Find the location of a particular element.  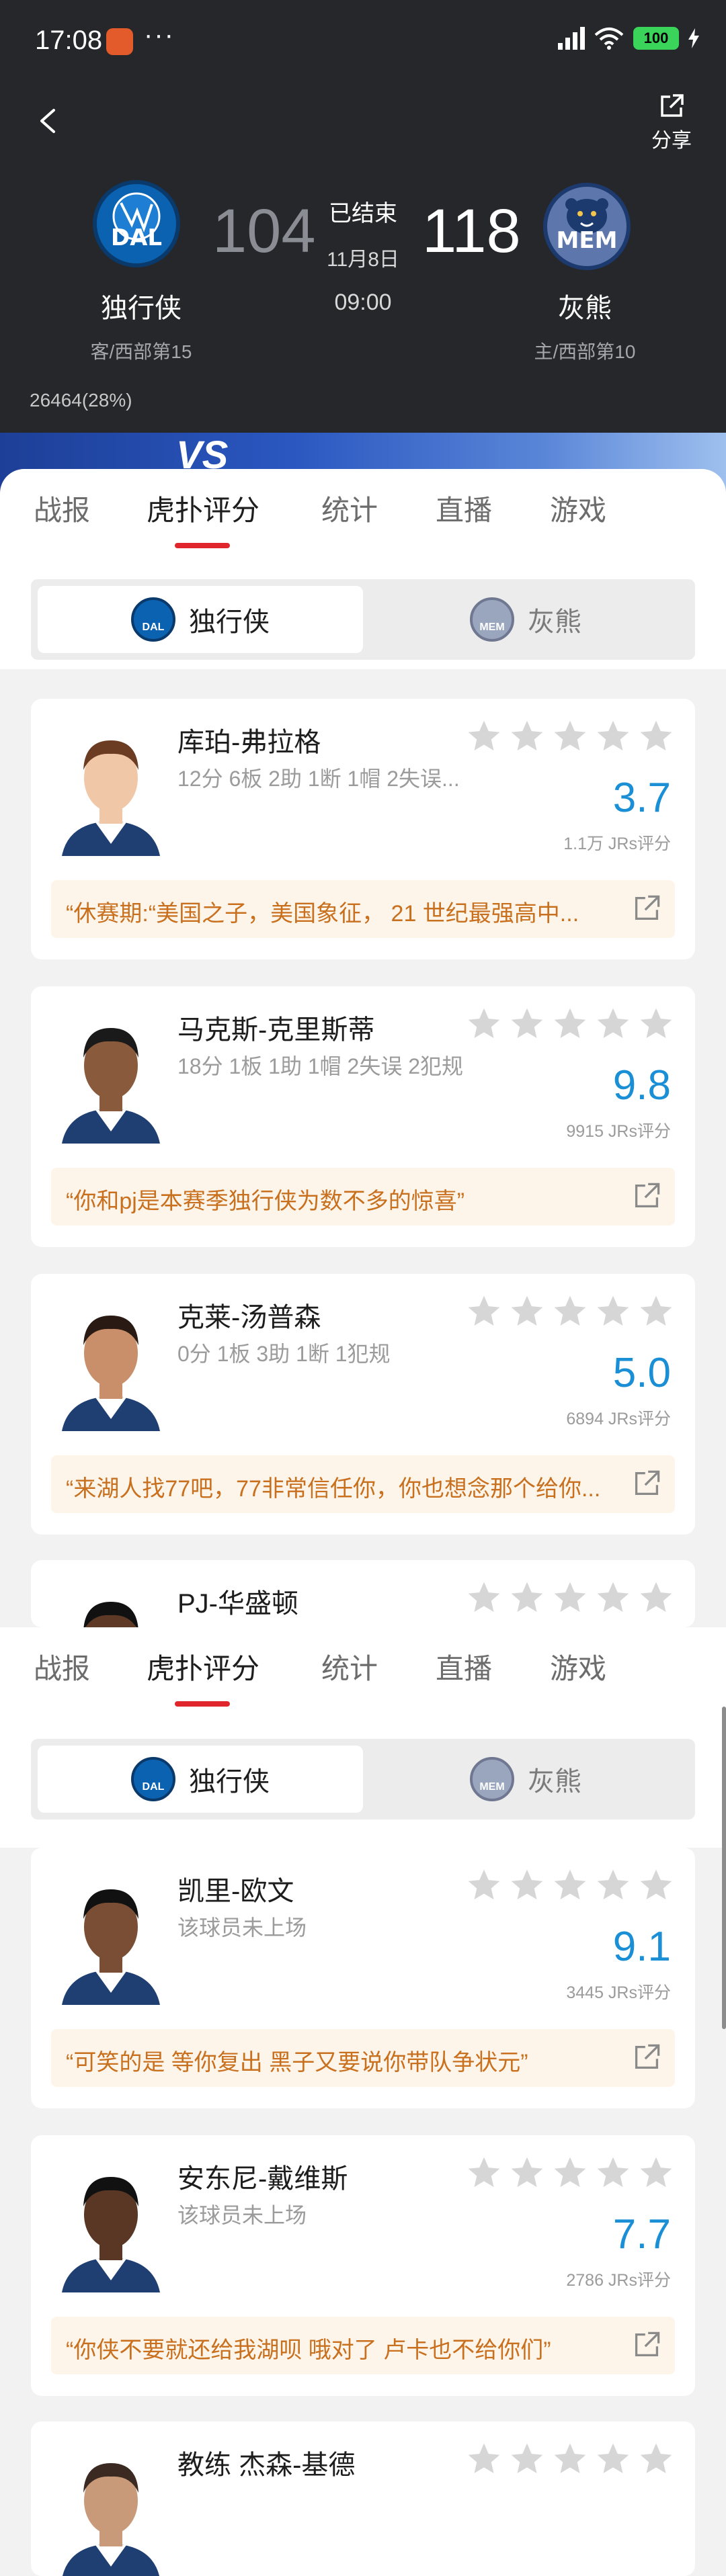

player-name: 库珀-弗拉格 is located at coordinates (249, 739).